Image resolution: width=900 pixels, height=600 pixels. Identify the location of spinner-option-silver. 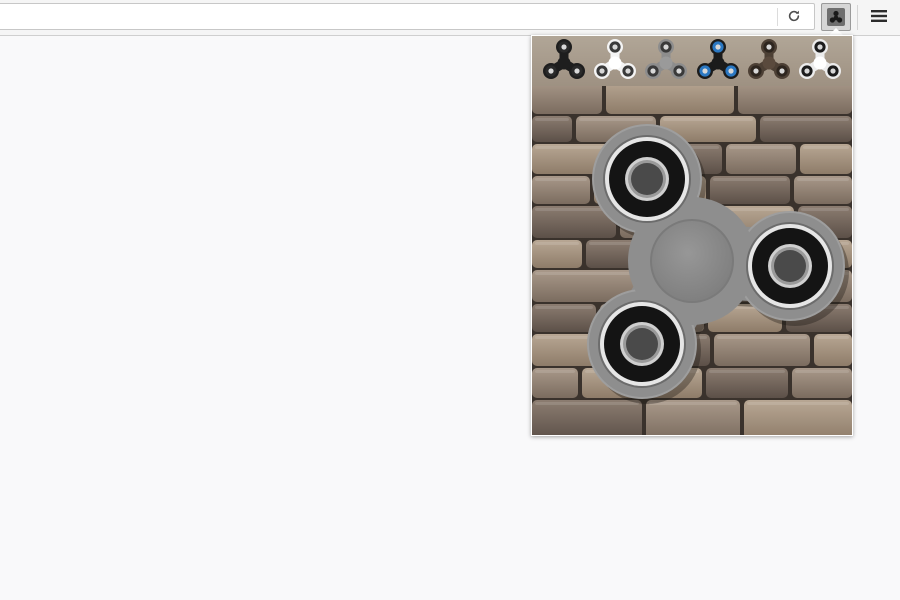
(820, 61).